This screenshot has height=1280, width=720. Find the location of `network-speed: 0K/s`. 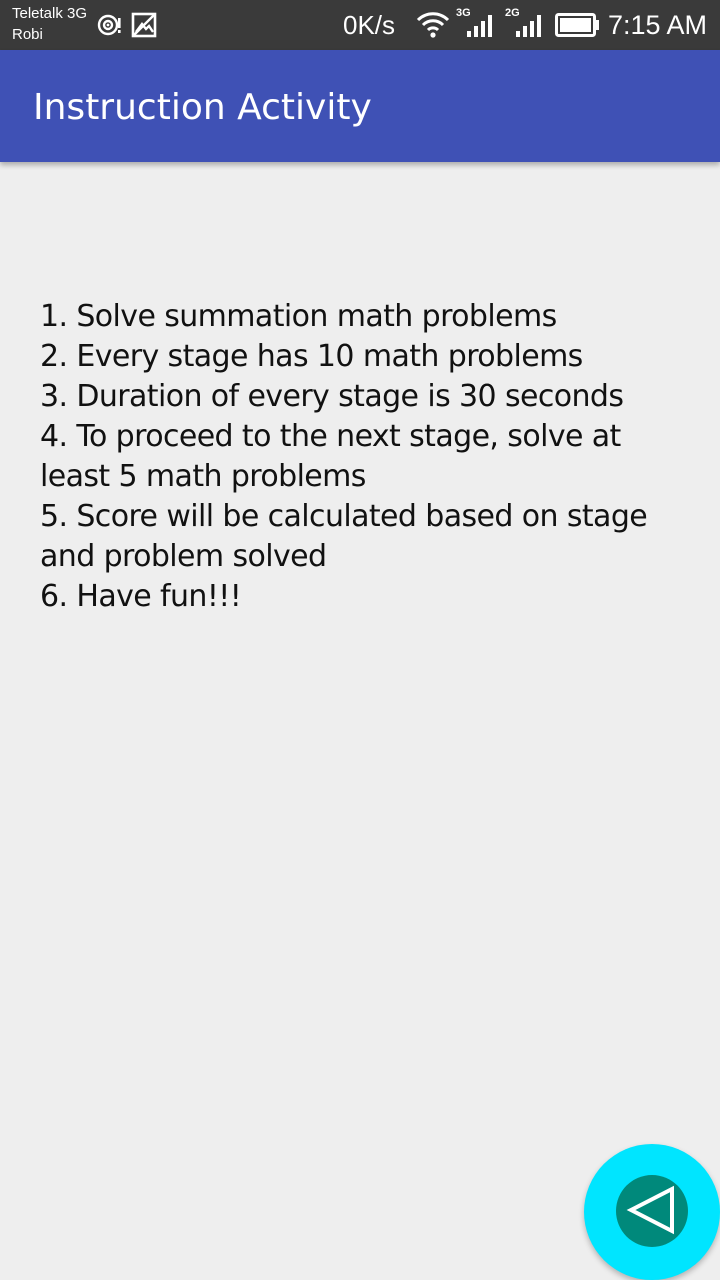

network-speed: 0K/s is located at coordinates (369, 25).